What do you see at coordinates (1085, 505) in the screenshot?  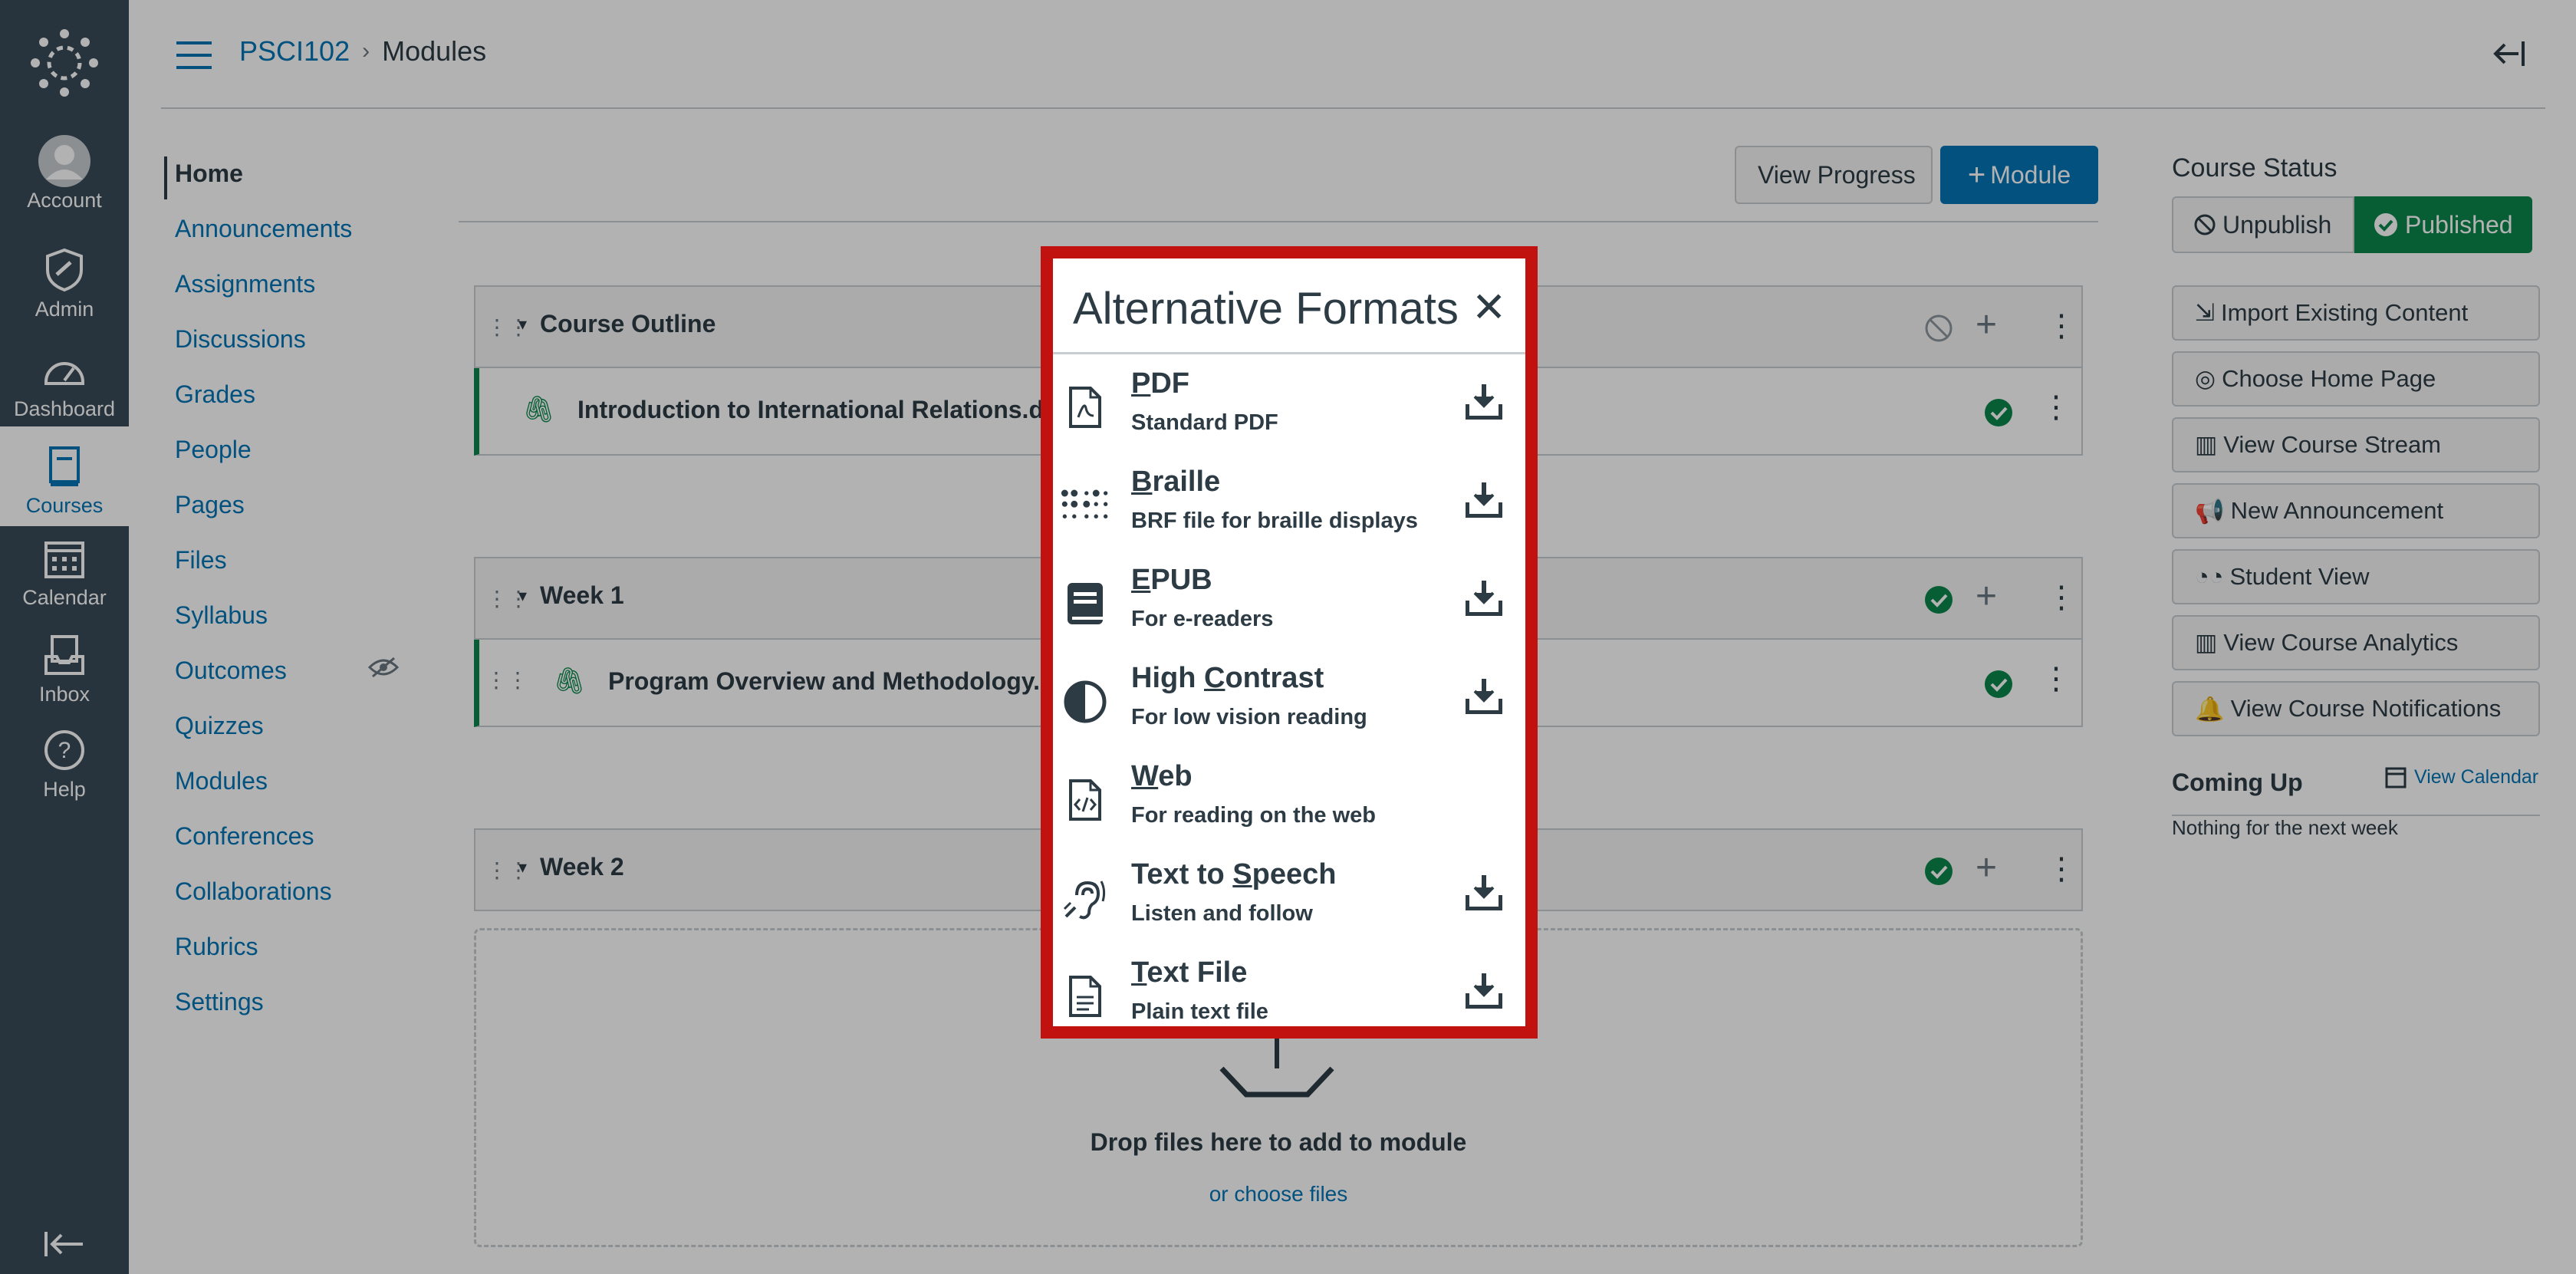 I see `braille-icon` at bounding box center [1085, 505].